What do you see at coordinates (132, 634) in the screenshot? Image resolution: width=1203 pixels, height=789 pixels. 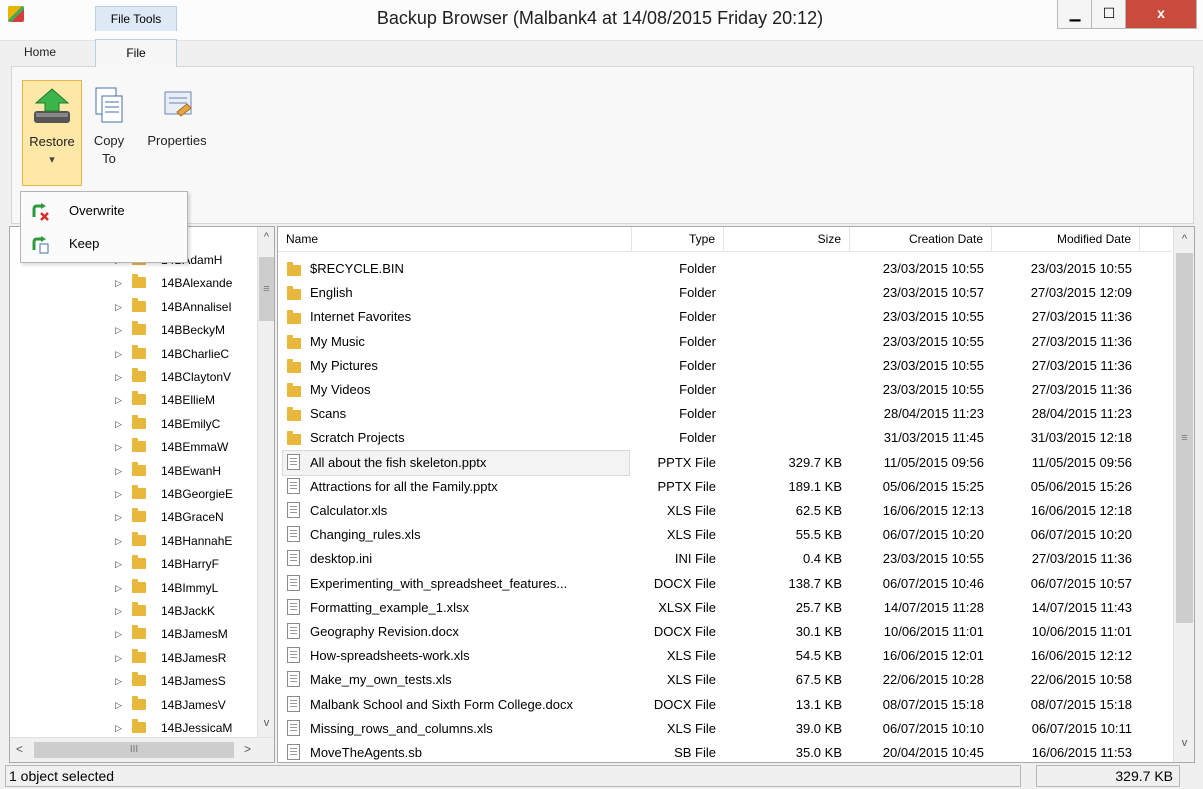 I see `tree-item: ▷ 14BJamesM` at bounding box center [132, 634].